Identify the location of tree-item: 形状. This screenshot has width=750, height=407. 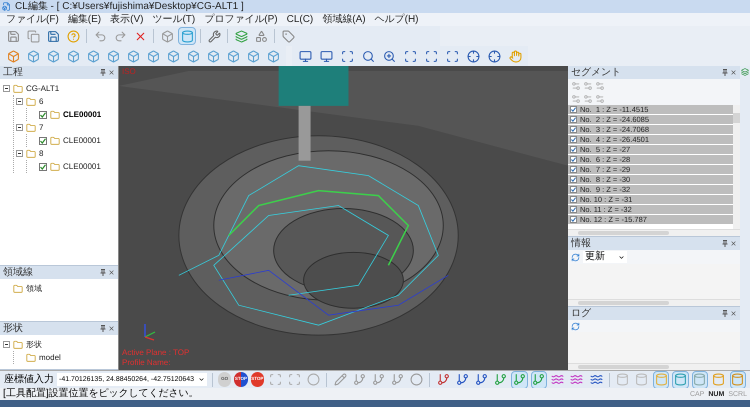
(34, 344).